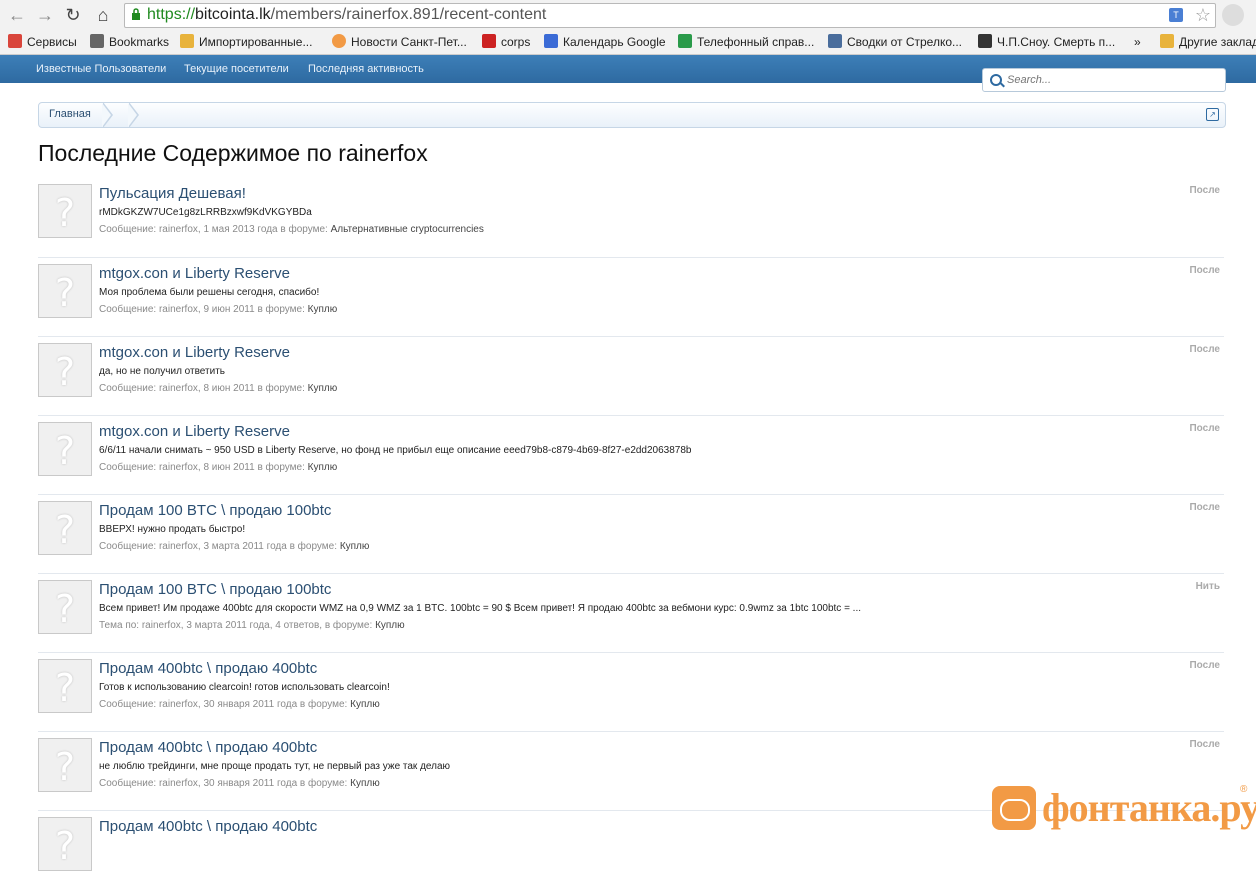 The width and height of the screenshot is (1256, 889). What do you see at coordinates (73, 15) in the screenshot?
I see `reload-icon: ↻` at bounding box center [73, 15].